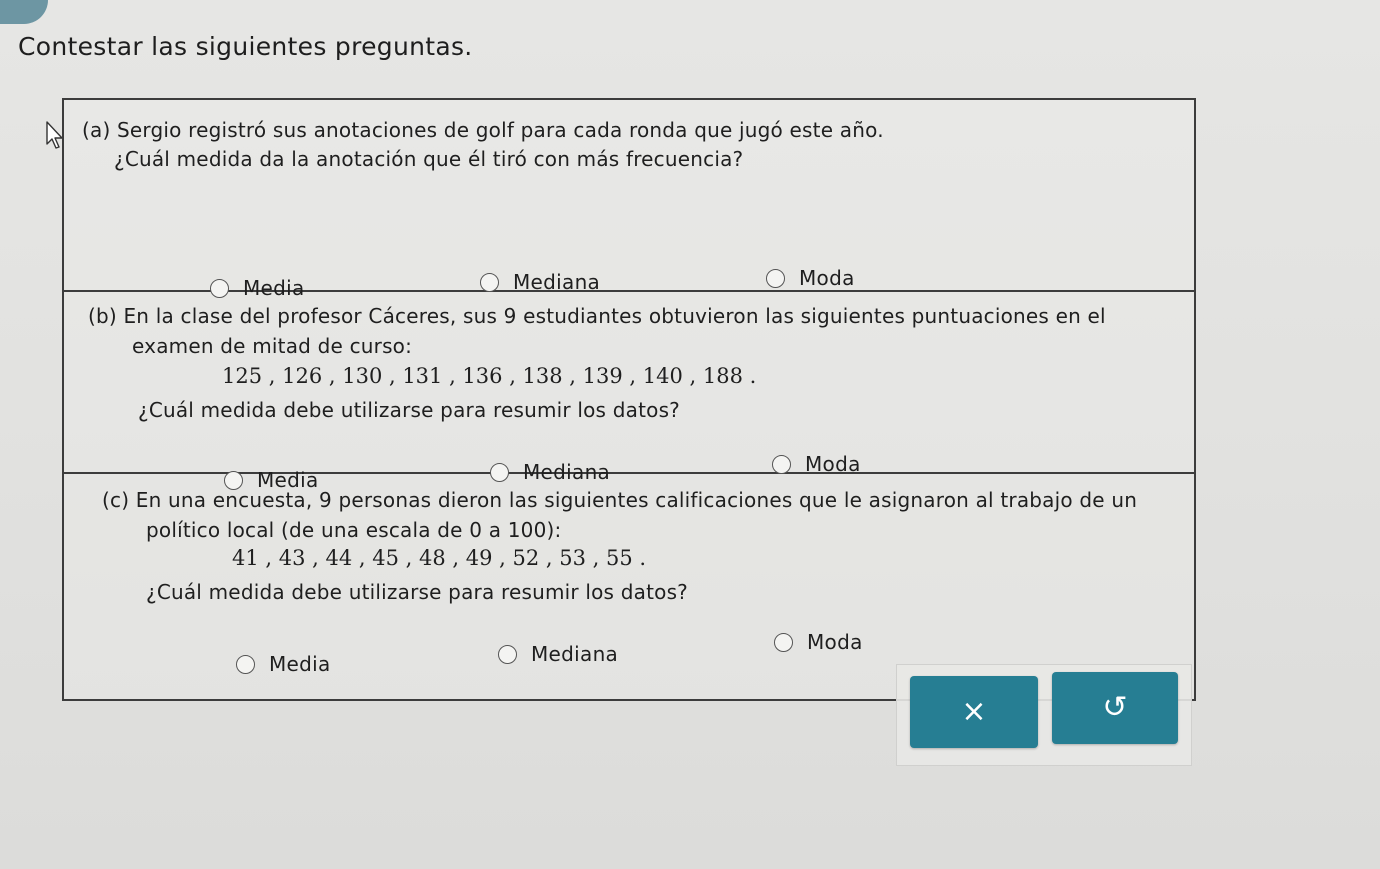 This screenshot has width=1380, height=869. What do you see at coordinates (24, 12) in the screenshot?
I see `corner-tab` at bounding box center [24, 12].